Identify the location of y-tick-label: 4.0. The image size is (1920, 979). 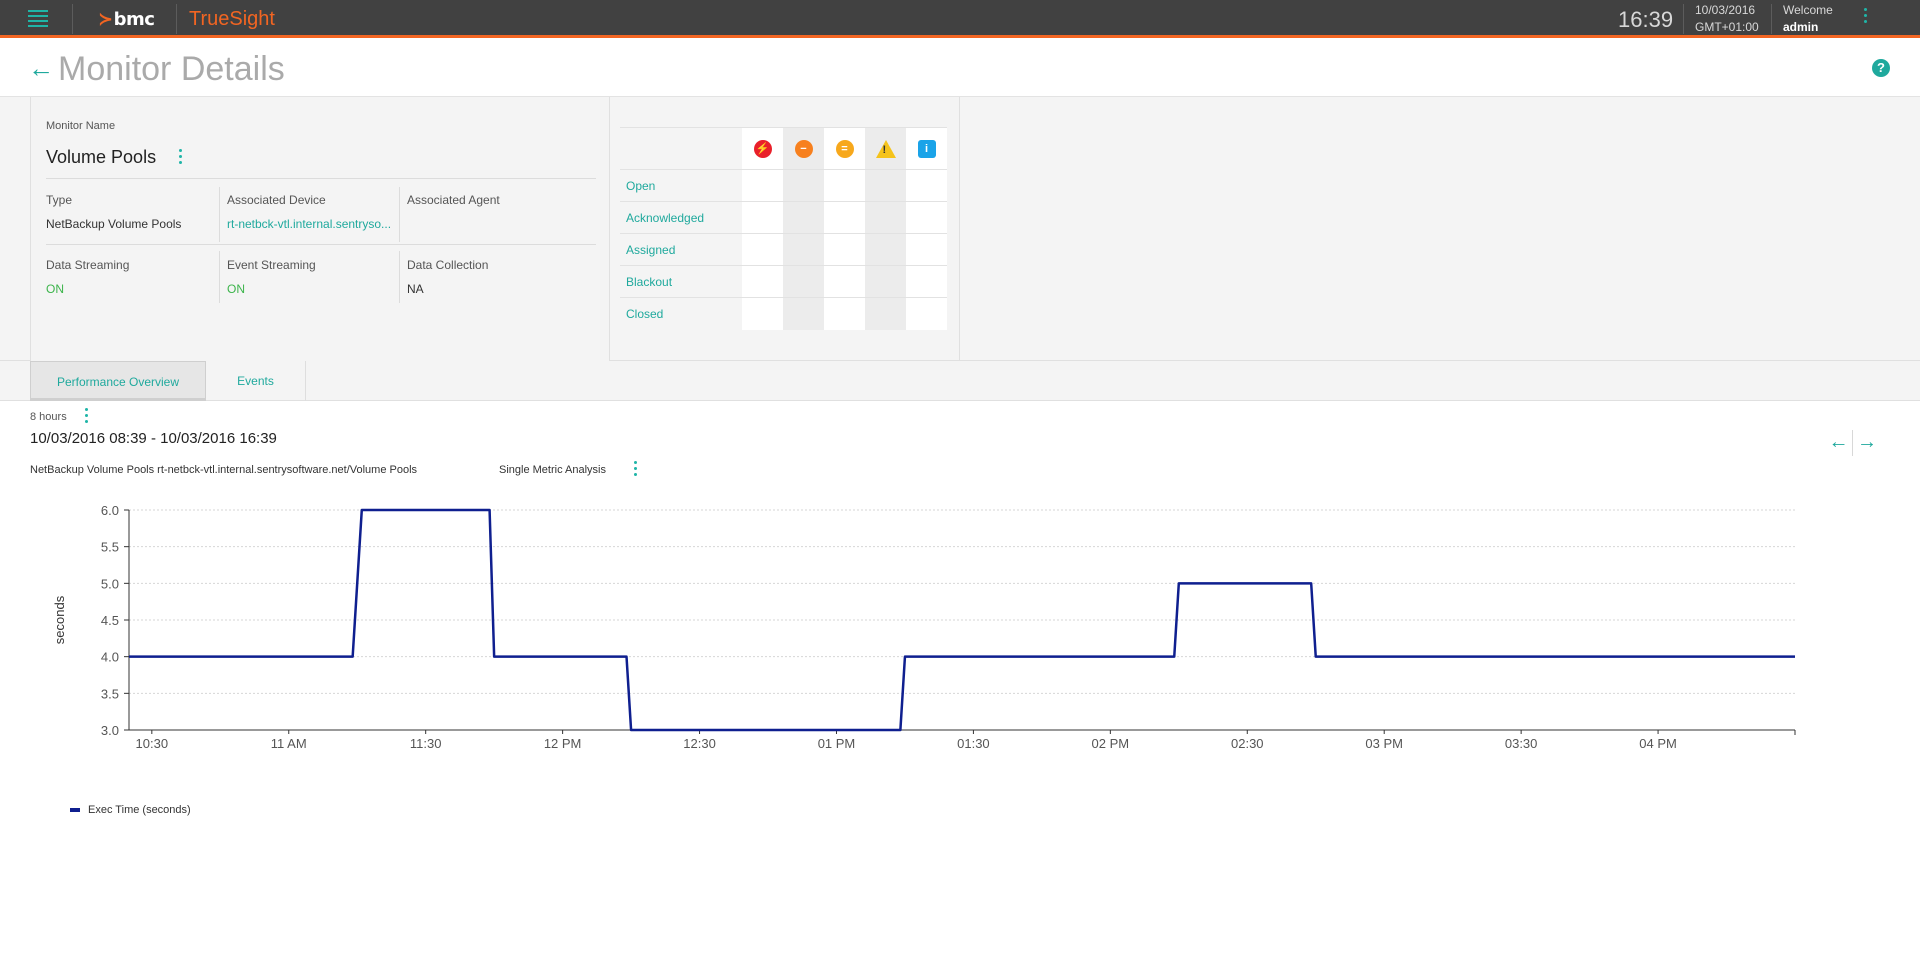
(110, 657).